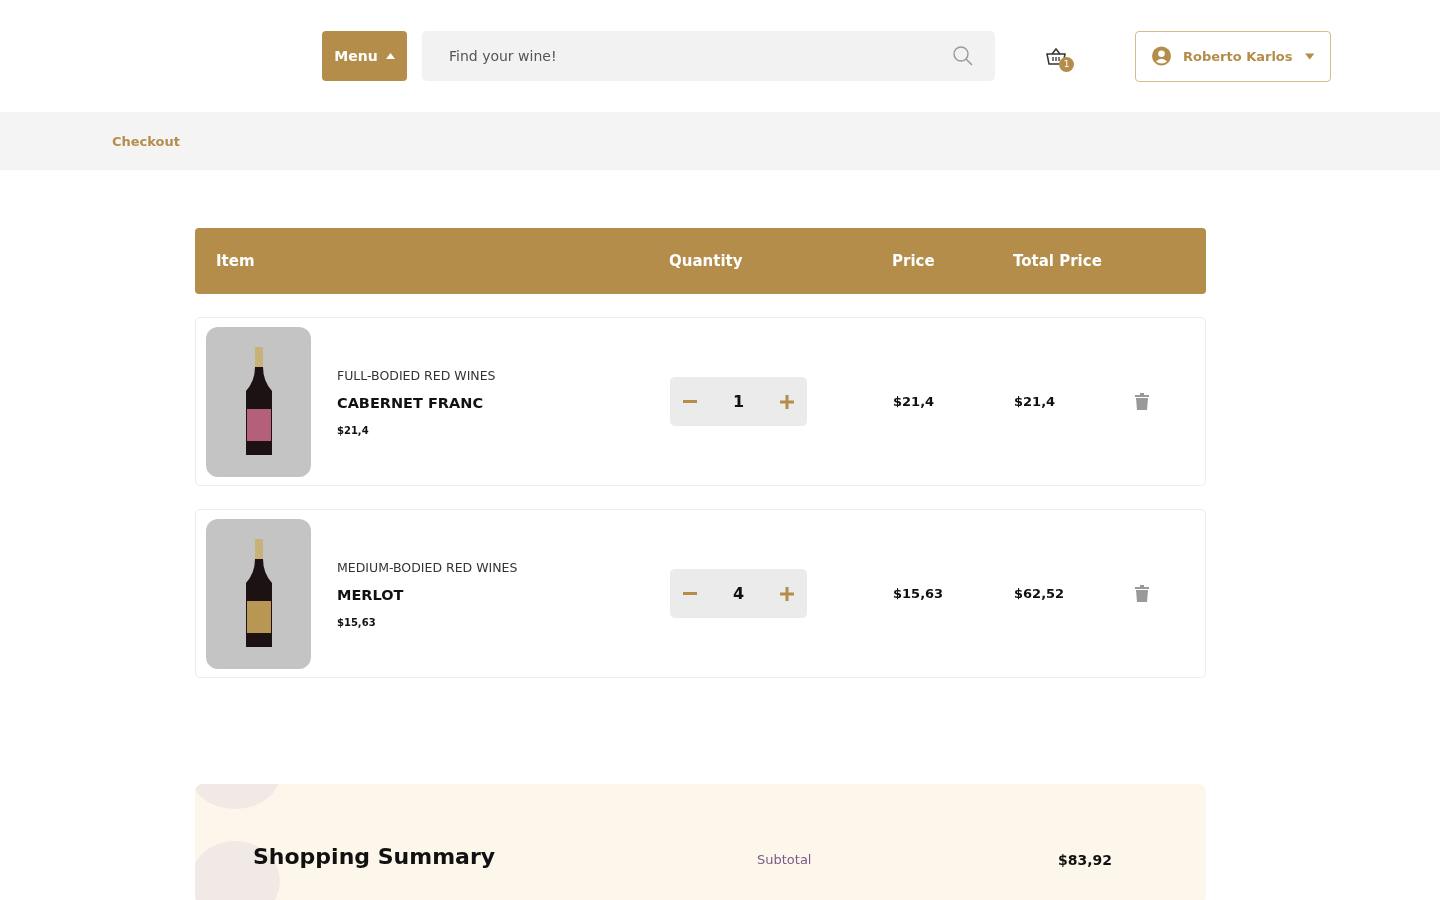 This screenshot has height=900, width=1440. I want to click on wine-category: FULL-BODIED RED WINES, so click(416, 375).